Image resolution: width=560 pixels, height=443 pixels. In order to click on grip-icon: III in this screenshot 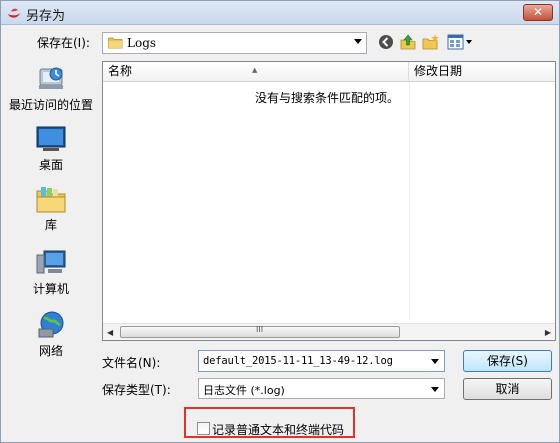, I will do `click(260, 329)`.